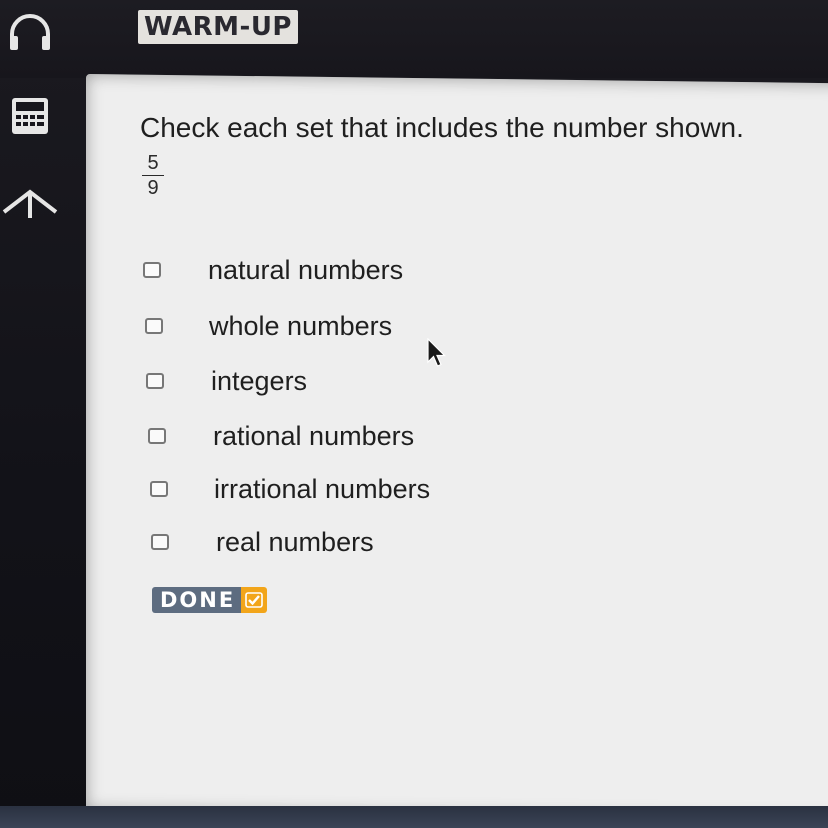  Describe the element at coordinates (197, 600) in the screenshot. I see `done-label: DONE` at that location.